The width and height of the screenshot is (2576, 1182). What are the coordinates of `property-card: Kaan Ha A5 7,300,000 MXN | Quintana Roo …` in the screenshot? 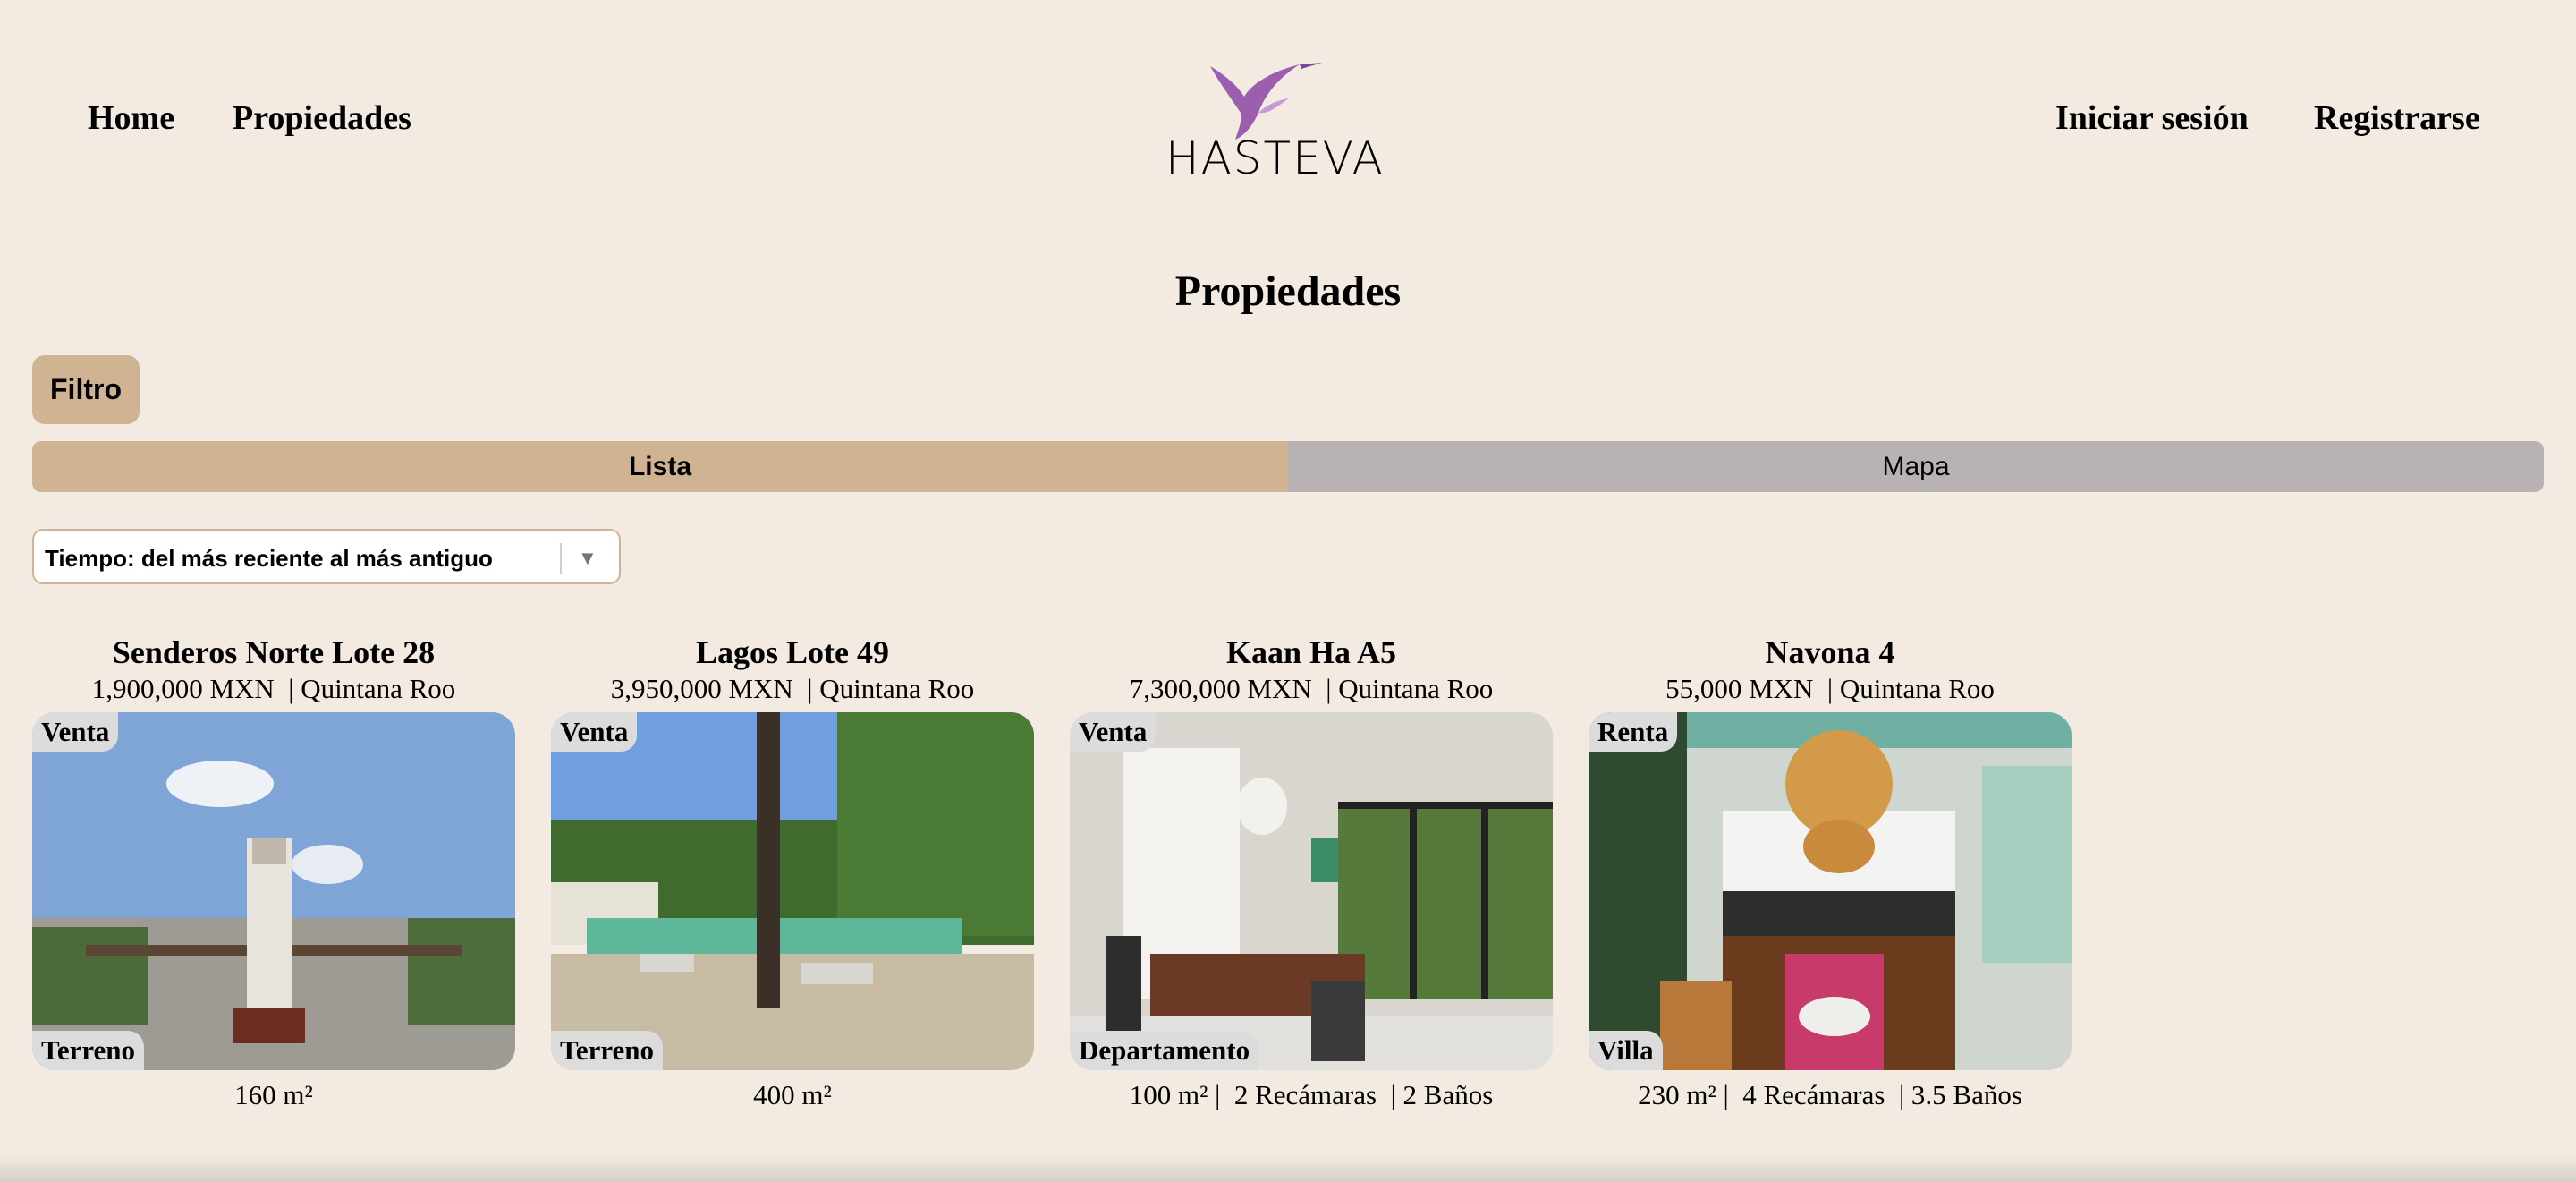 It's located at (1311, 872).